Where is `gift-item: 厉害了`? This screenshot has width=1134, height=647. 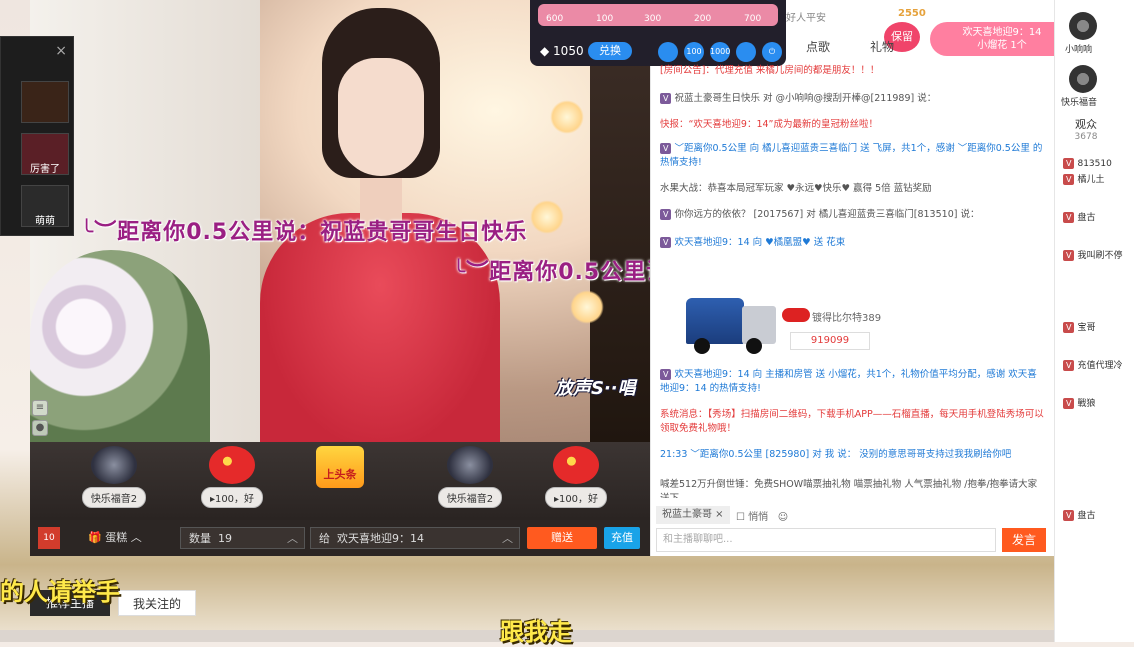 gift-item: 厉害了 is located at coordinates (45, 154).